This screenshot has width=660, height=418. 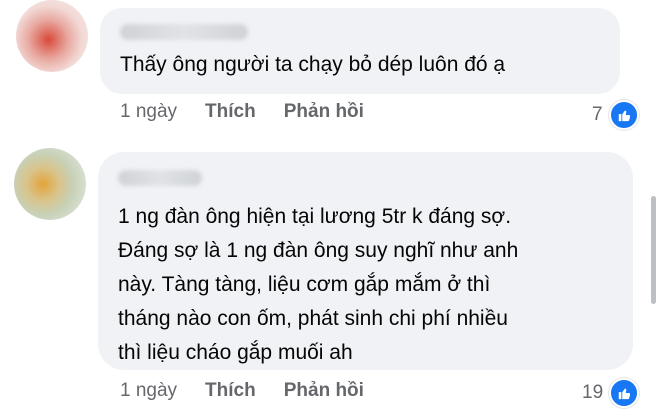 What do you see at coordinates (653, 250) in the screenshot?
I see `scrollbar` at bounding box center [653, 250].